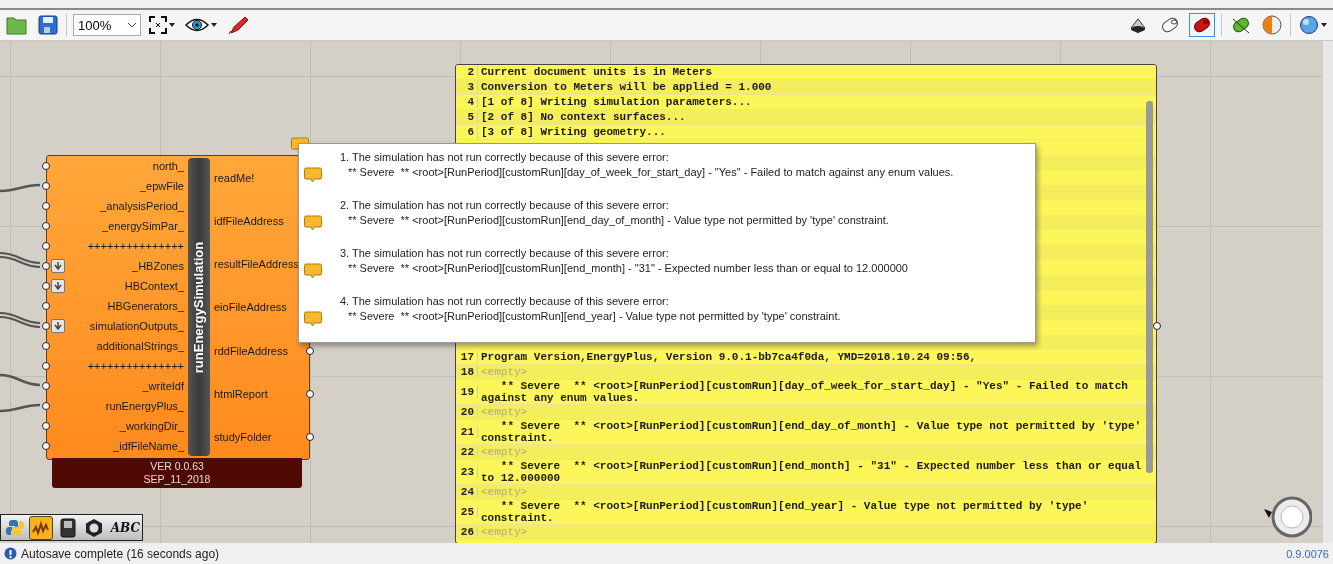 The image size is (1333, 564). Describe the element at coordinates (256, 264) in the screenshot. I see `output-parameter: resultFileAddress` at that location.